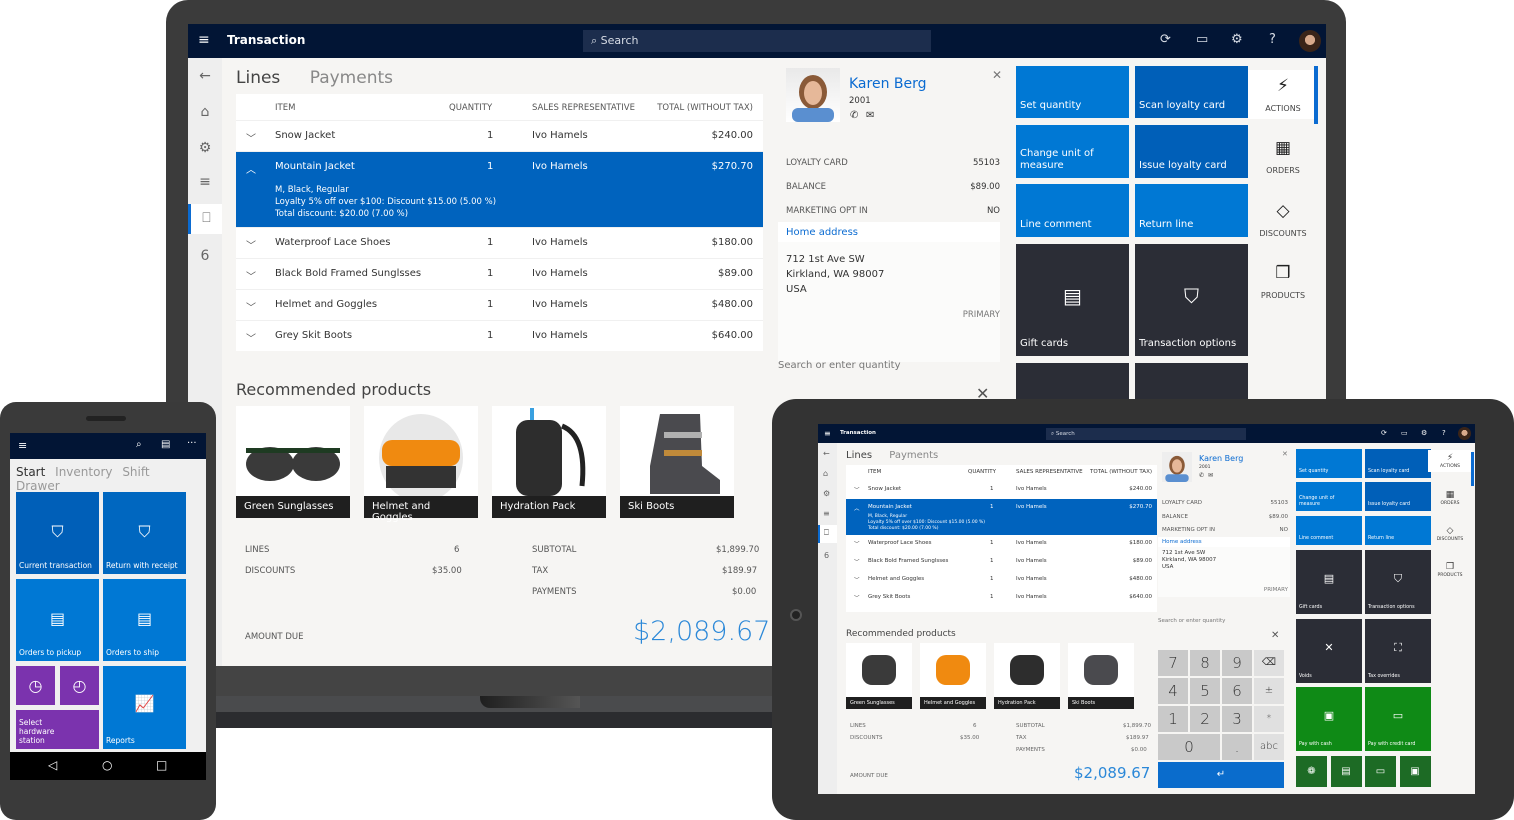 The height and width of the screenshot is (820, 1514). Describe the element at coordinates (1398, 530) in the screenshot. I see `return-line-tile: Return line` at that location.